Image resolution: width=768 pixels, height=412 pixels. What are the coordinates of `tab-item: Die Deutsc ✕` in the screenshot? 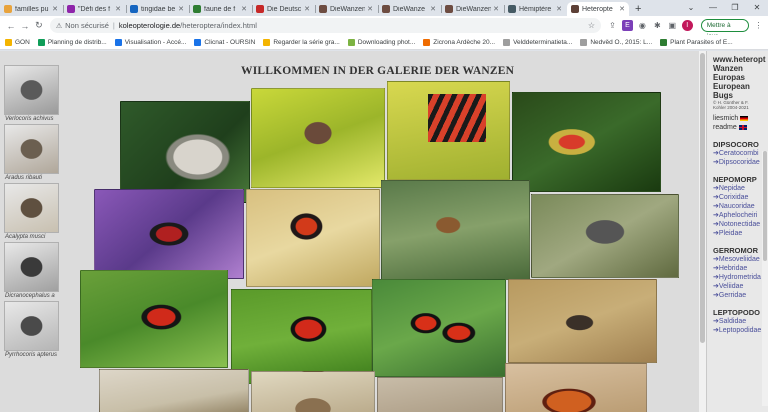 It's located at (283, 9).